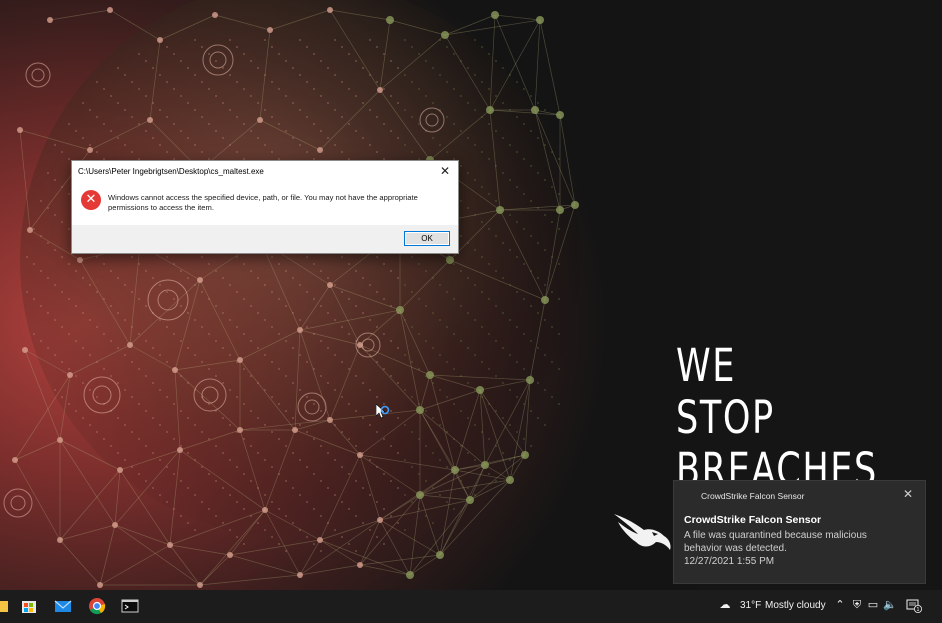 This screenshot has width=942, height=623. What do you see at coordinates (917, 610) in the screenshot?
I see `notification-count: 1` at bounding box center [917, 610].